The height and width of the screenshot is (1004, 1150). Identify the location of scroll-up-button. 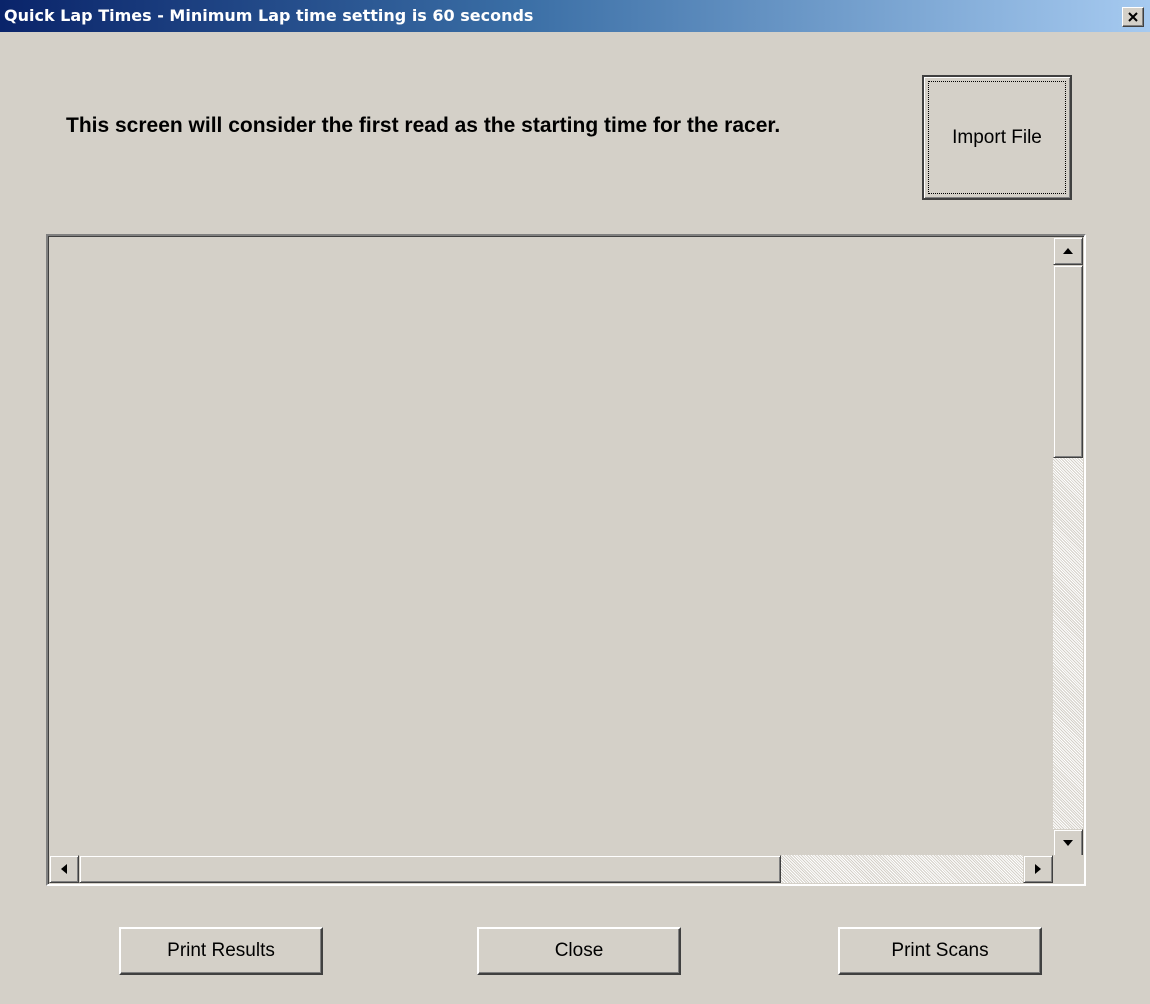
(1068, 251).